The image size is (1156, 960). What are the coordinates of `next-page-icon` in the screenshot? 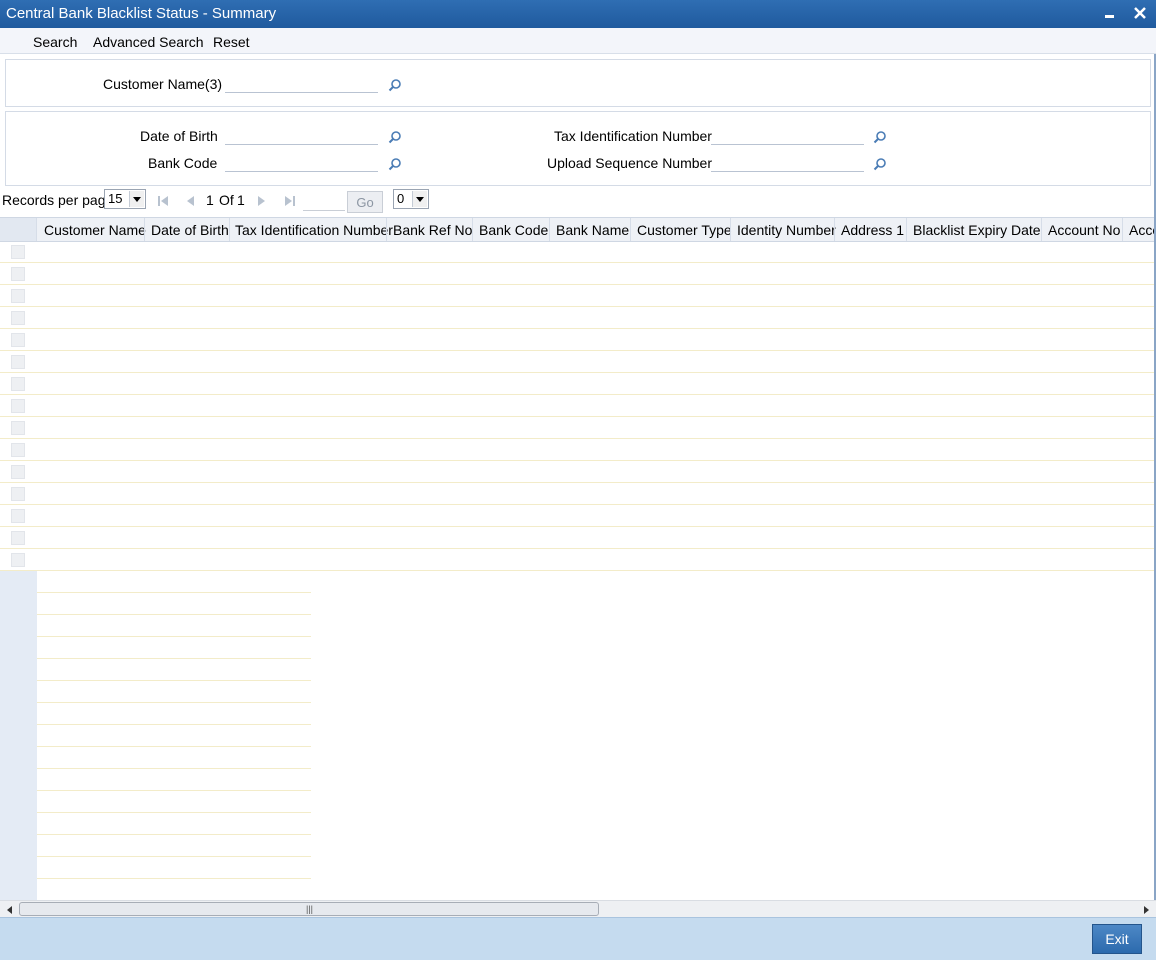 It's located at (262, 201).